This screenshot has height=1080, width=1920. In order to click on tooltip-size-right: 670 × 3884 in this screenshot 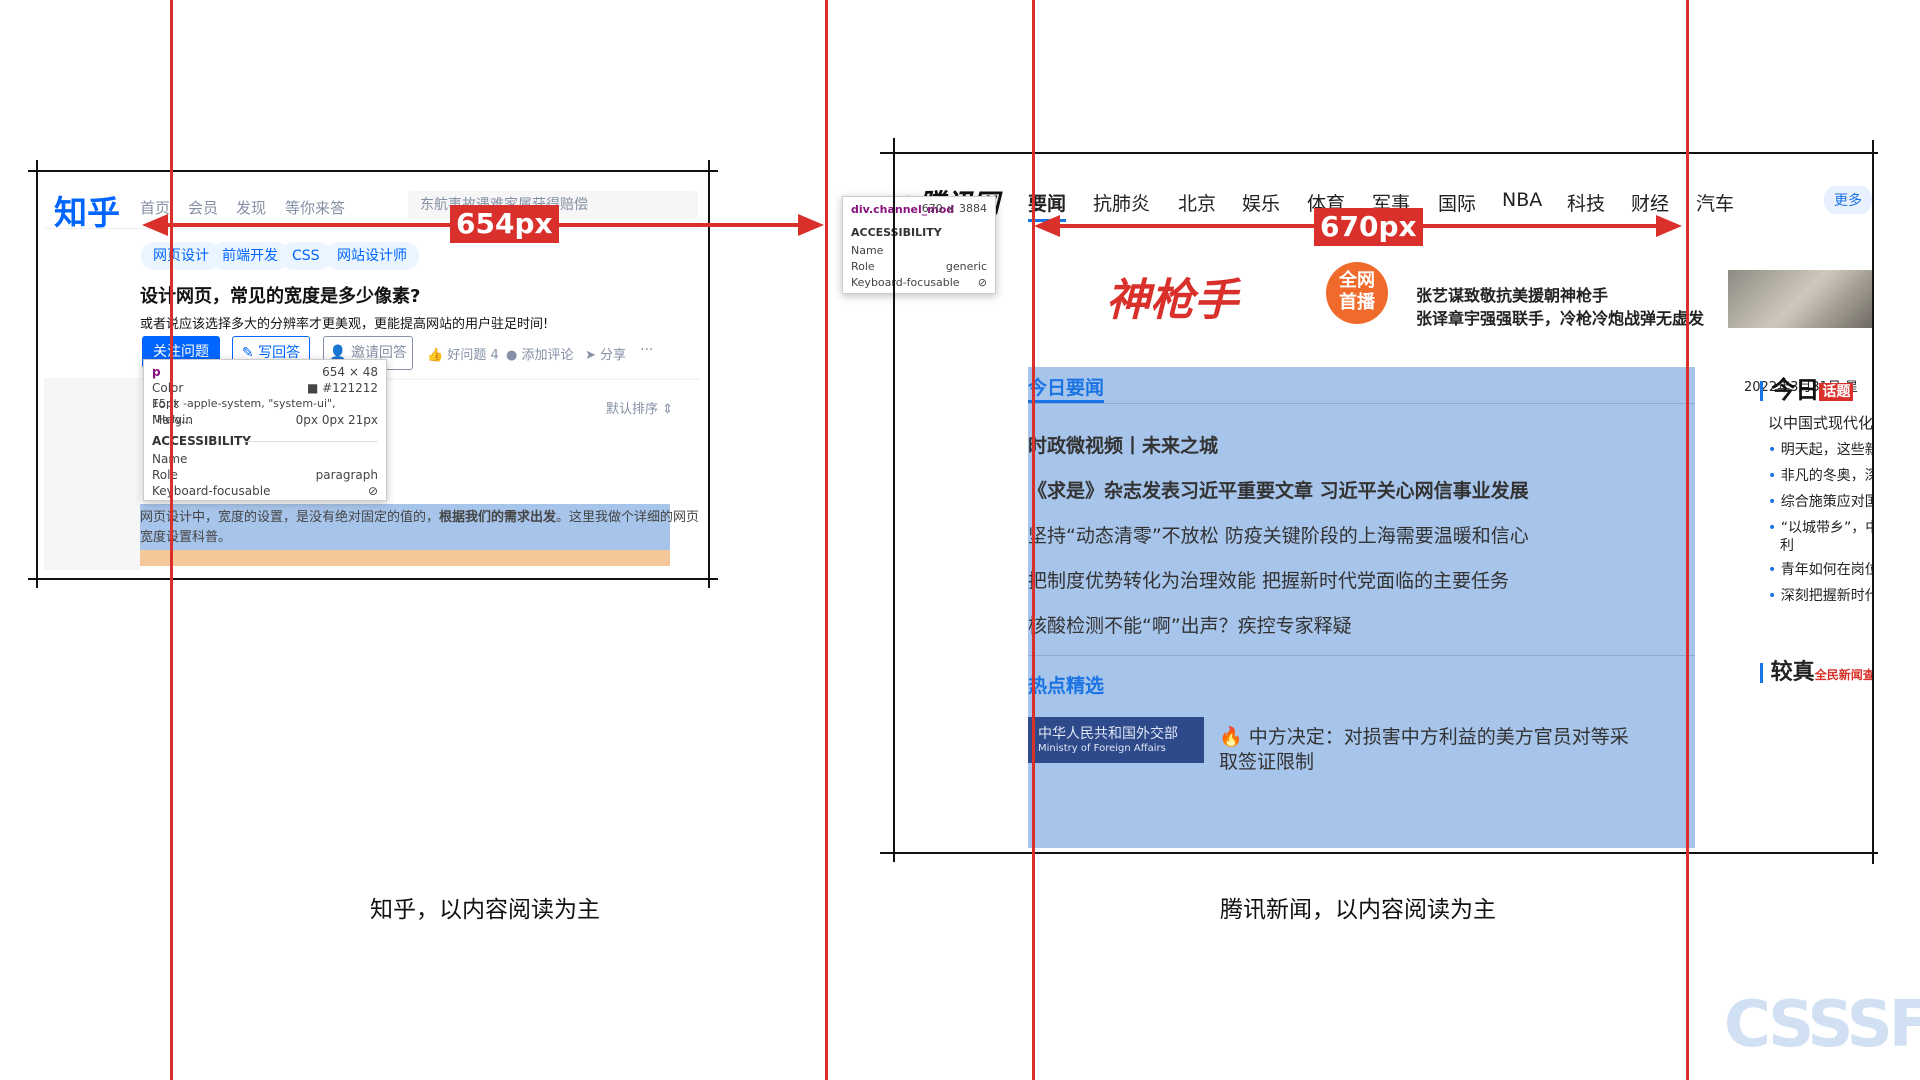, I will do `click(954, 208)`.